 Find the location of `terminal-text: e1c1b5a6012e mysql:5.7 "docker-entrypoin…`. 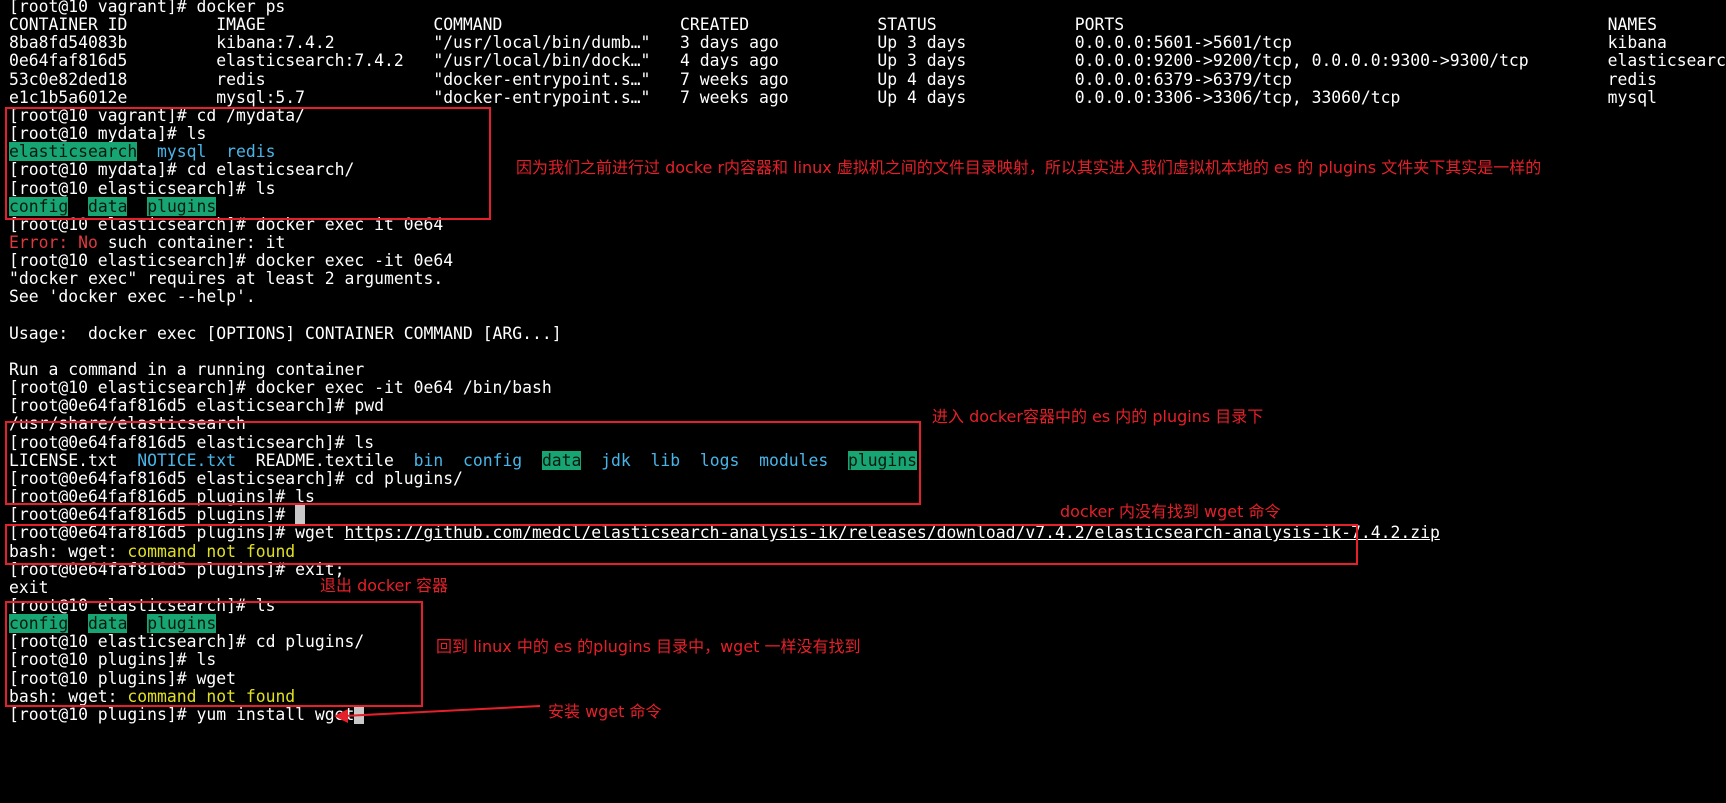

terminal-text: e1c1b5a6012e mysql:5.7 "docker-entrypoin… is located at coordinates (833, 97).